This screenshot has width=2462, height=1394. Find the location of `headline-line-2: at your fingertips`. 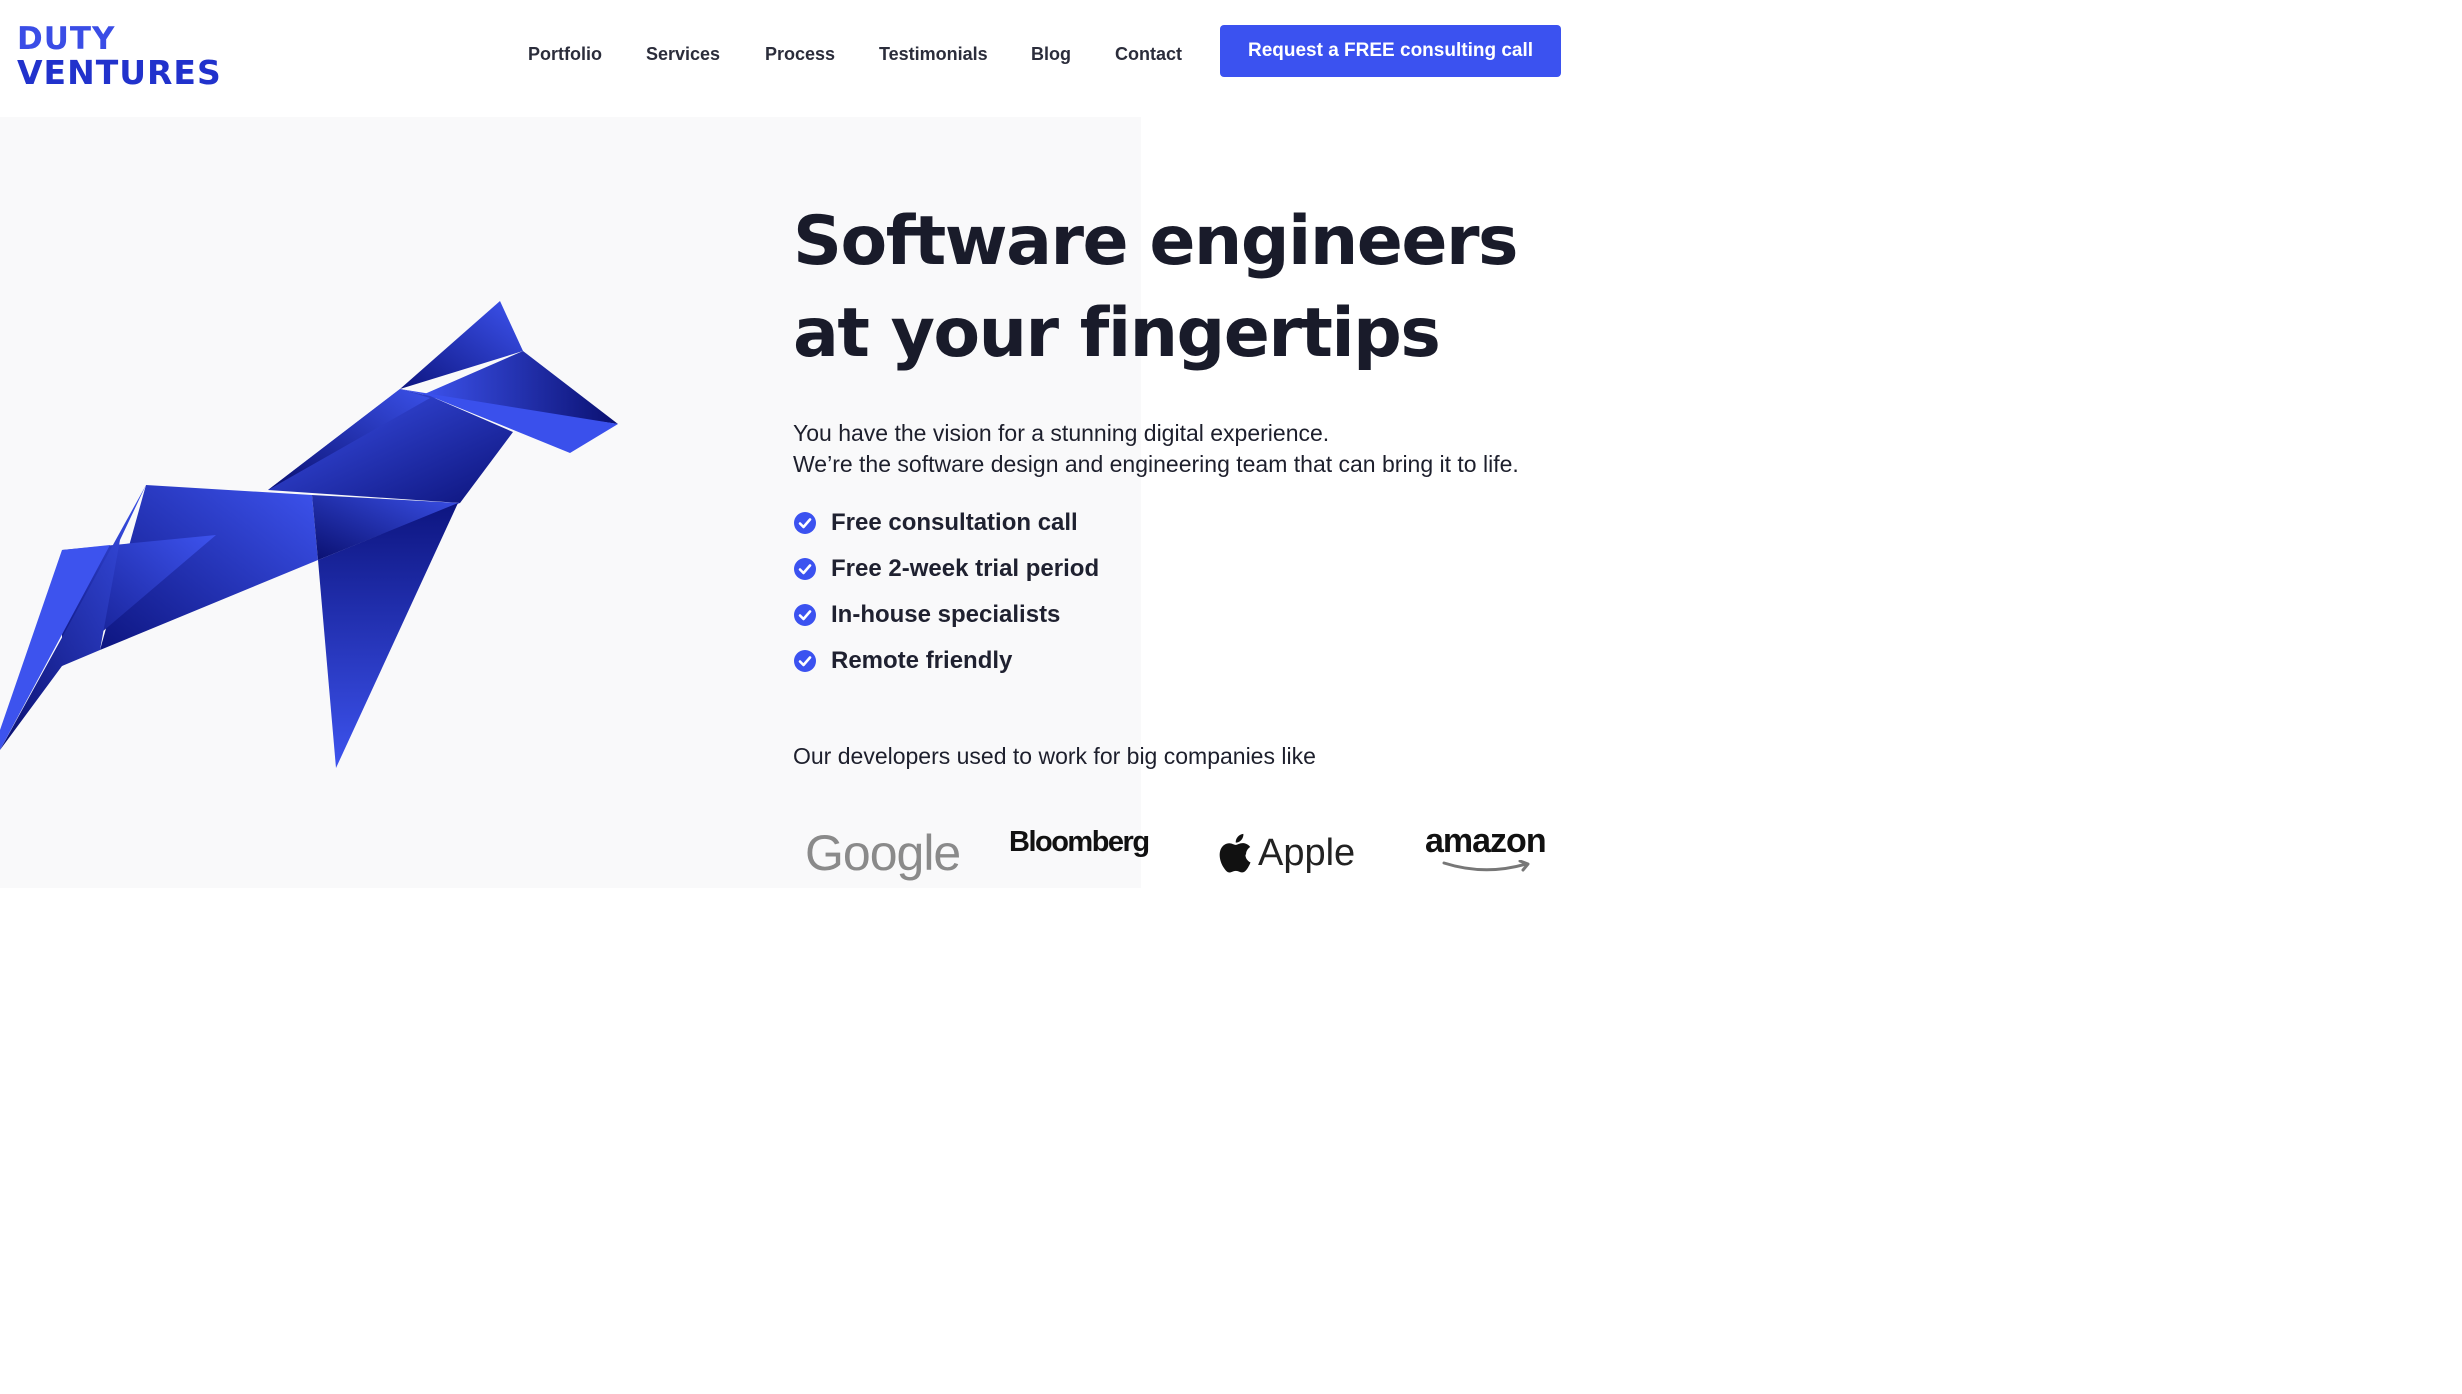

headline-line-2: at your fingertips is located at coordinates (1117, 333).